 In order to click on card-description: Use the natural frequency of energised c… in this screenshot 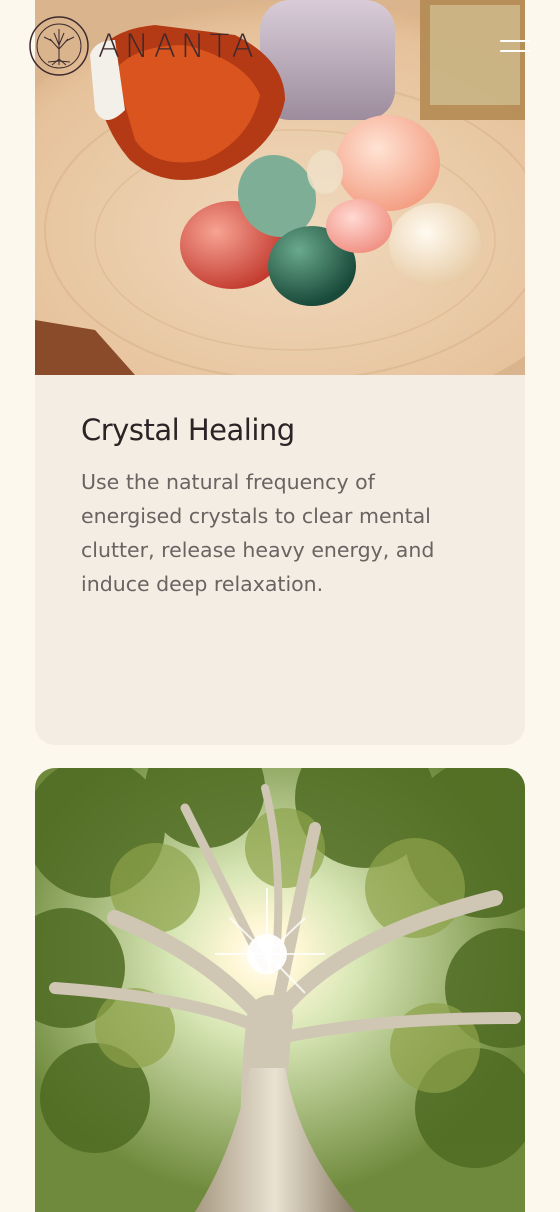, I will do `click(258, 533)`.